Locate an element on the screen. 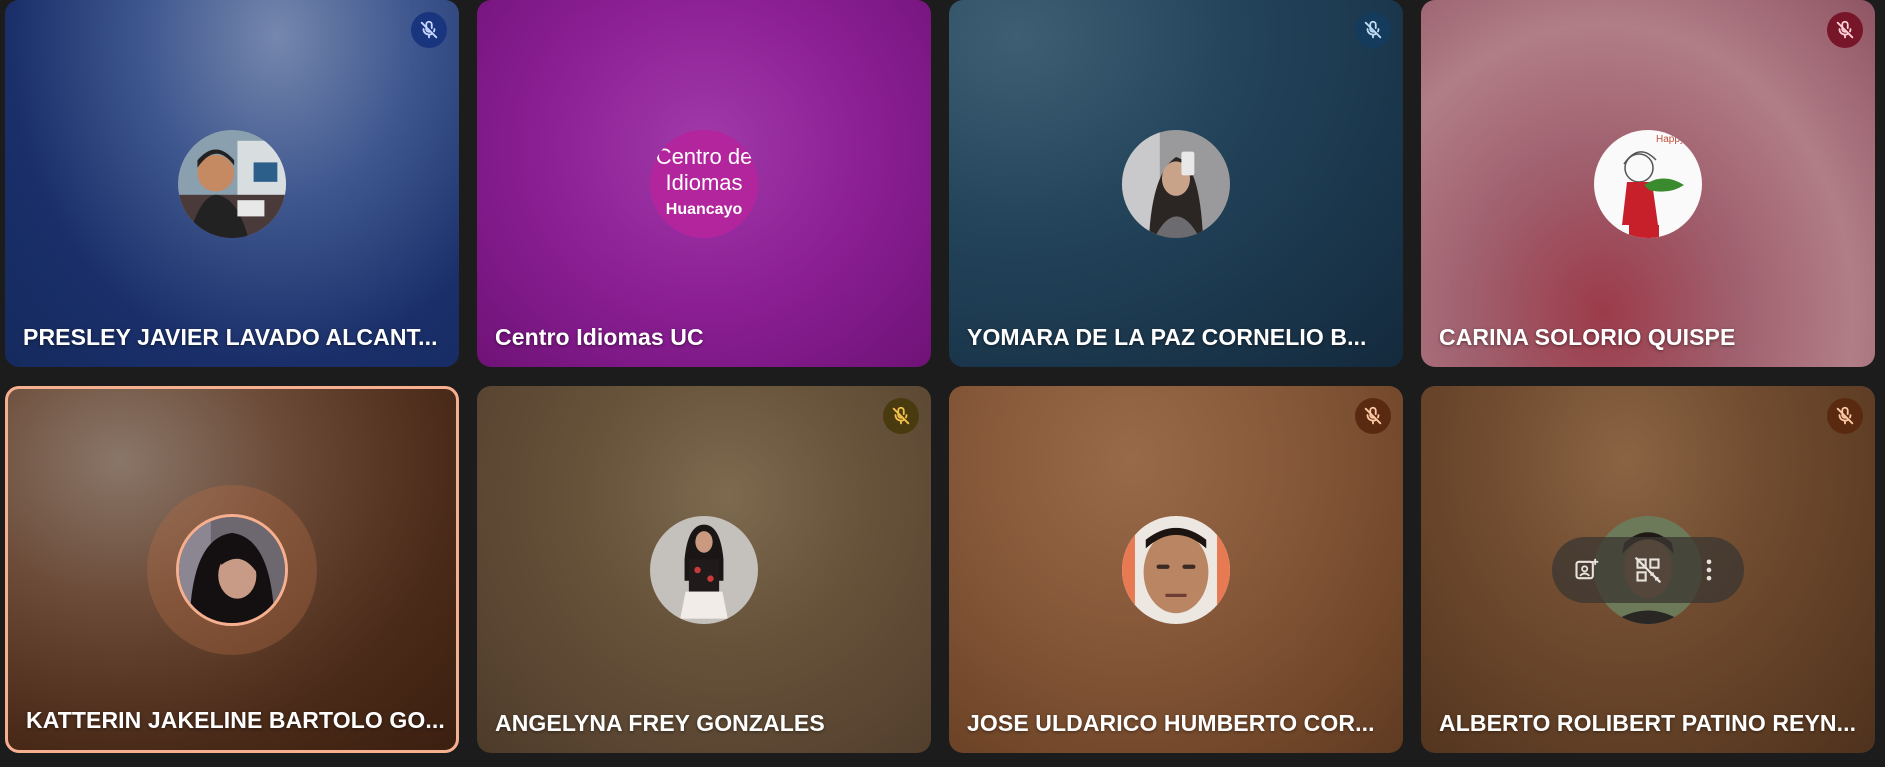 The image size is (1885, 767). participant-avatar: Centro de Idiomas Huancayo is located at coordinates (704, 183).